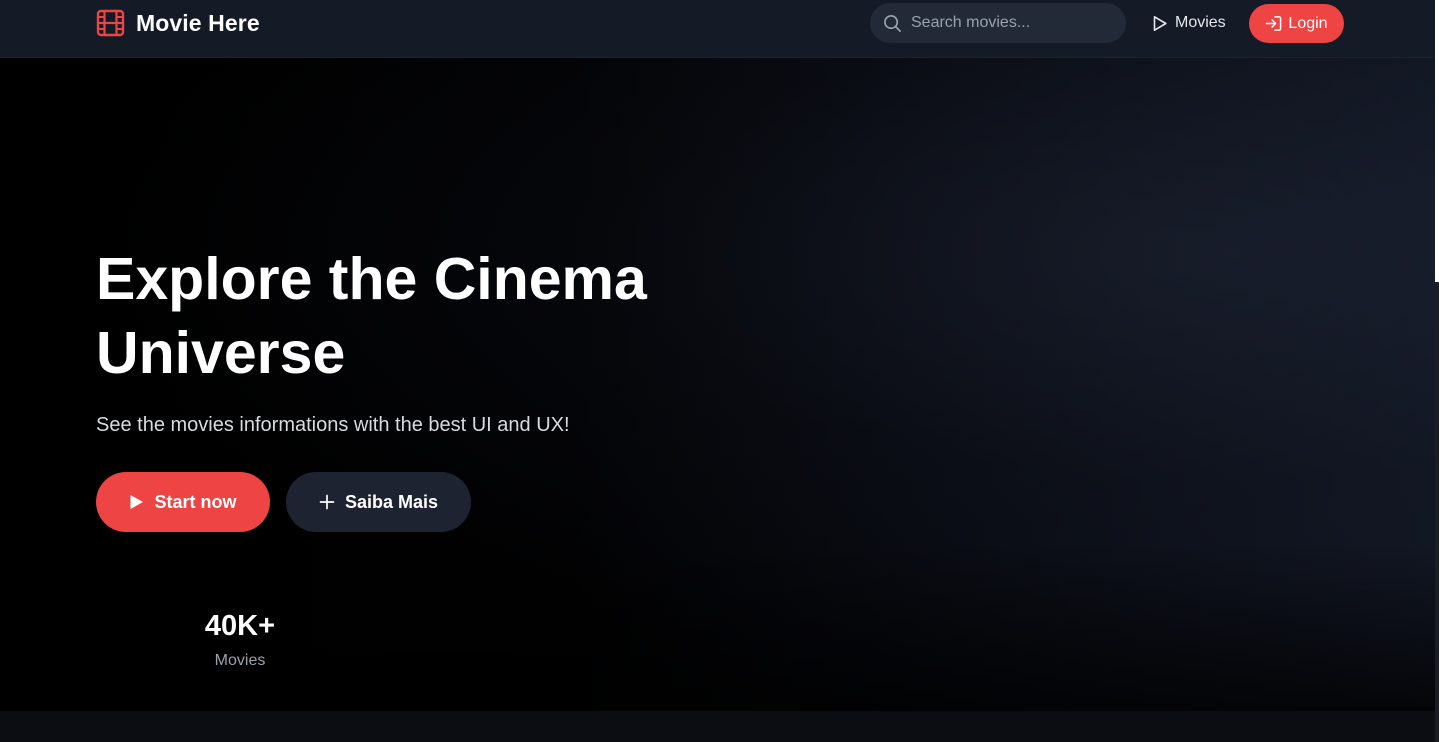 This screenshot has width=1439, height=742. I want to click on saiba-mais-label: Saiba Mais, so click(391, 501).